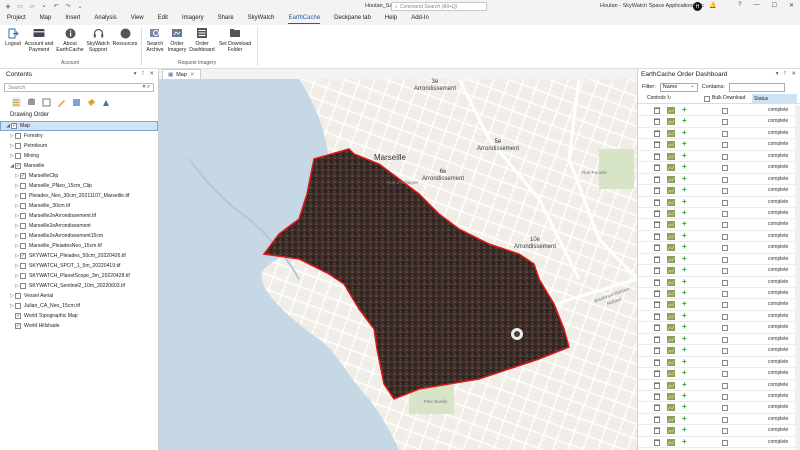  Describe the element at coordinates (80, 7) in the screenshot. I see `customize-dropdown-icon: ⌄` at that location.